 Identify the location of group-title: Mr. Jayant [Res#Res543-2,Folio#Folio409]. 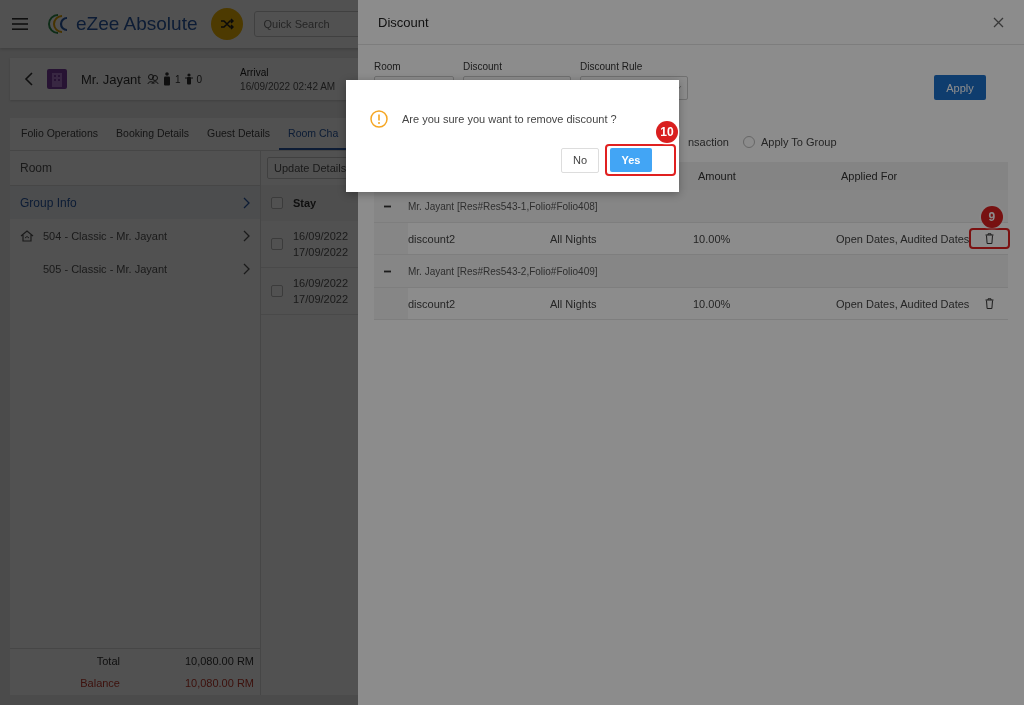
(503, 271).